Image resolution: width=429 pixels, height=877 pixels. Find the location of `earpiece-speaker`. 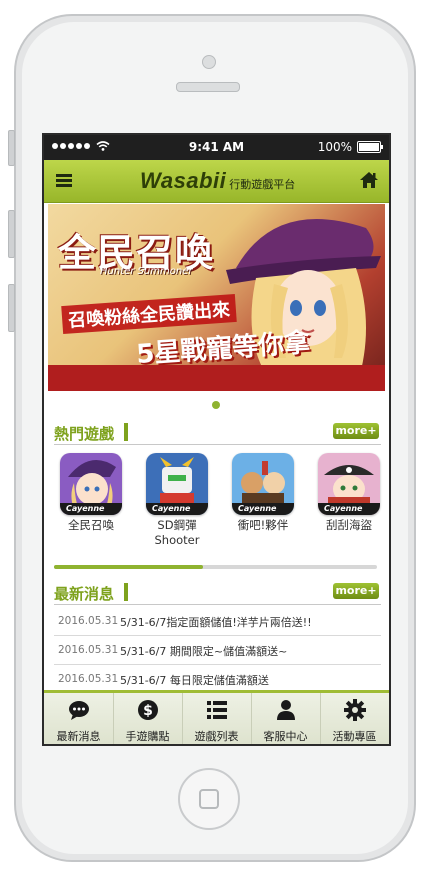

earpiece-speaker is located at coordinates (208, 87).